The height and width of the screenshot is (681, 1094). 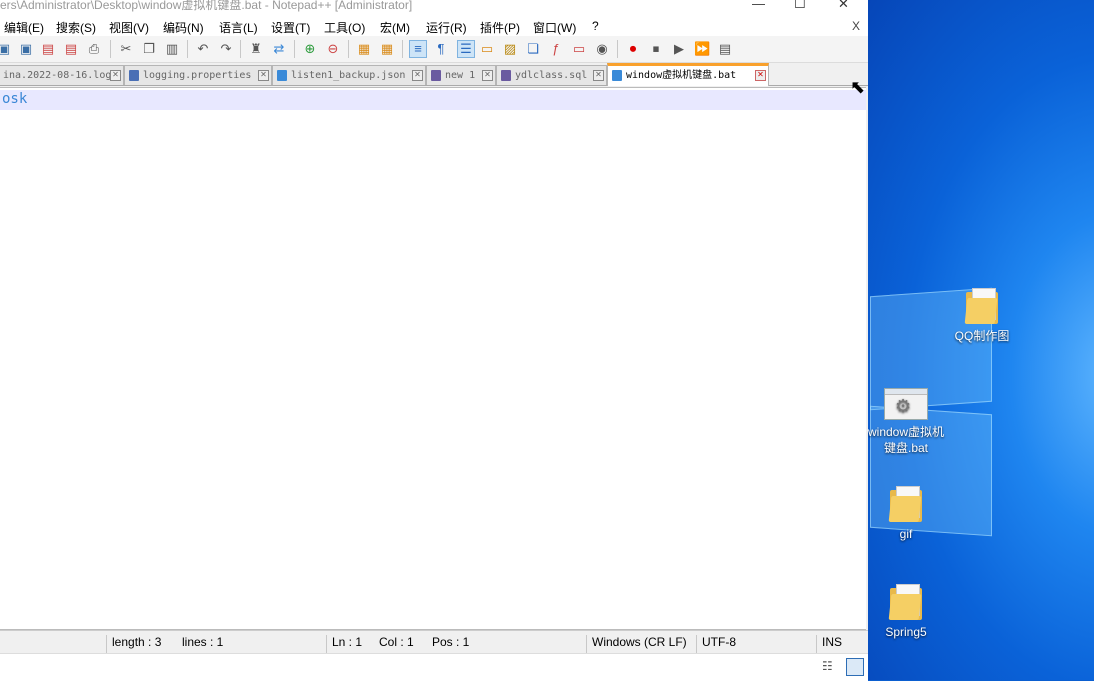 What do you see at coordinates (982, 336) in the screenshot?
I see `desktop-icon-label: QQ制作图` at bounding box center [982, 336].